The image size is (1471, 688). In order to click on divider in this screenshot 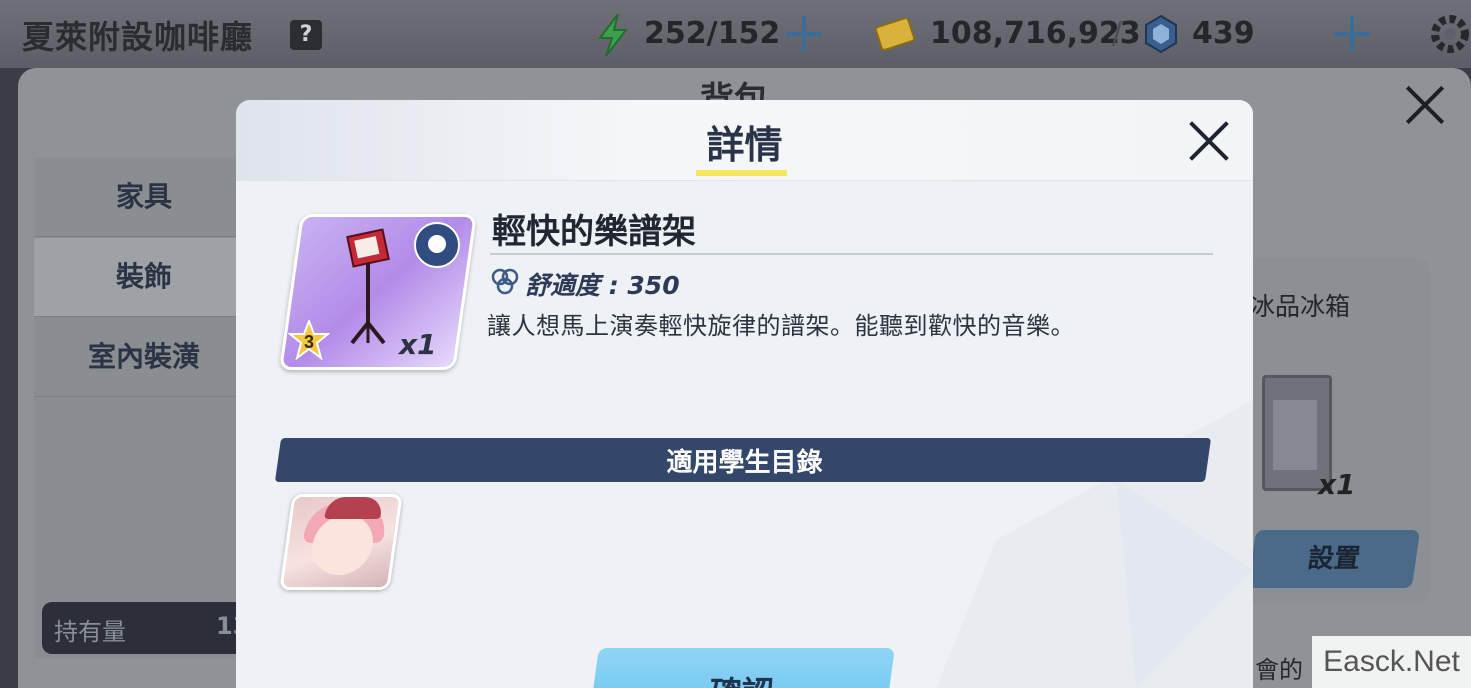, I will do `click(851, 254)`.